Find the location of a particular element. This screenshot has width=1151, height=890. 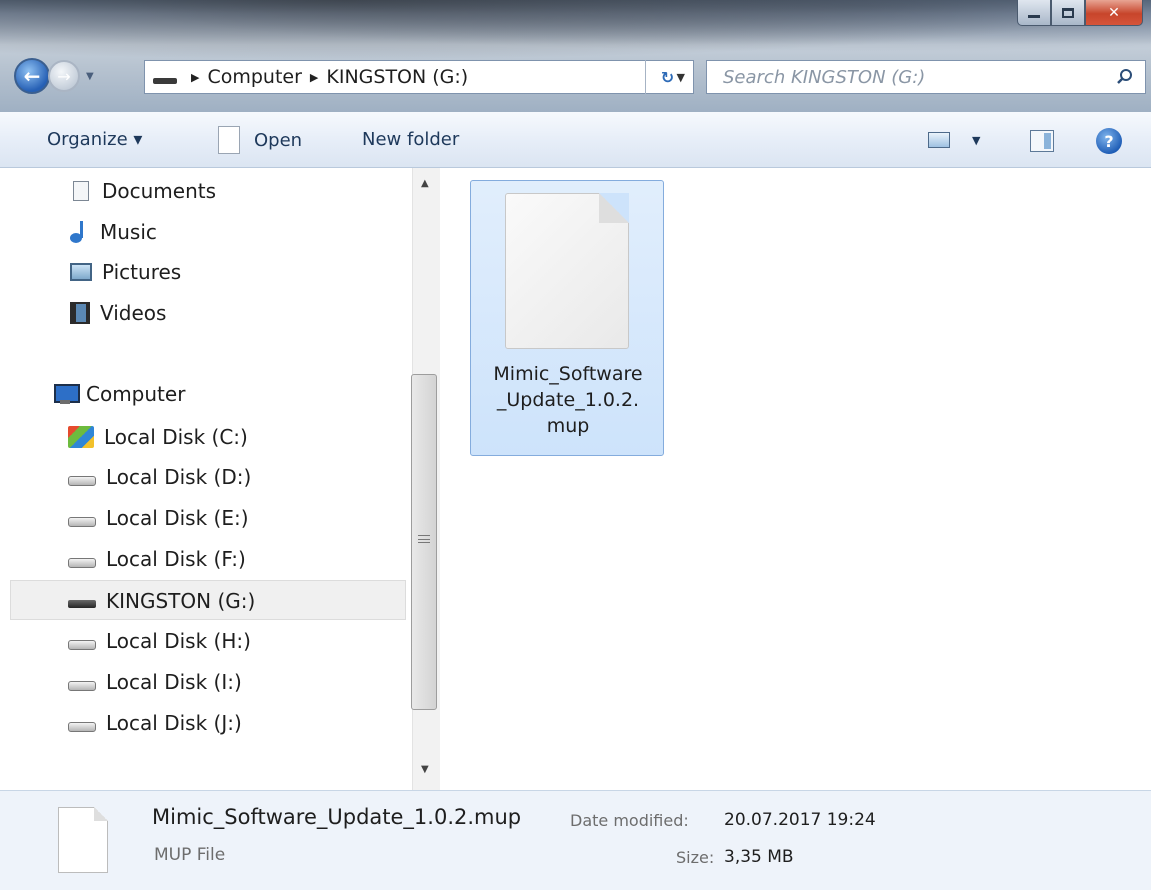

nav-item-label: Videos is located at coordinates (133, 313).